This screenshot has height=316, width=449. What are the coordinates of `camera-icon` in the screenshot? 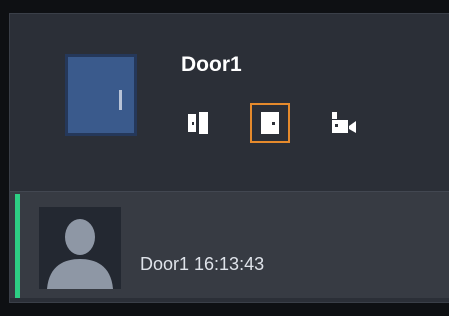 It's located at (344, 122).